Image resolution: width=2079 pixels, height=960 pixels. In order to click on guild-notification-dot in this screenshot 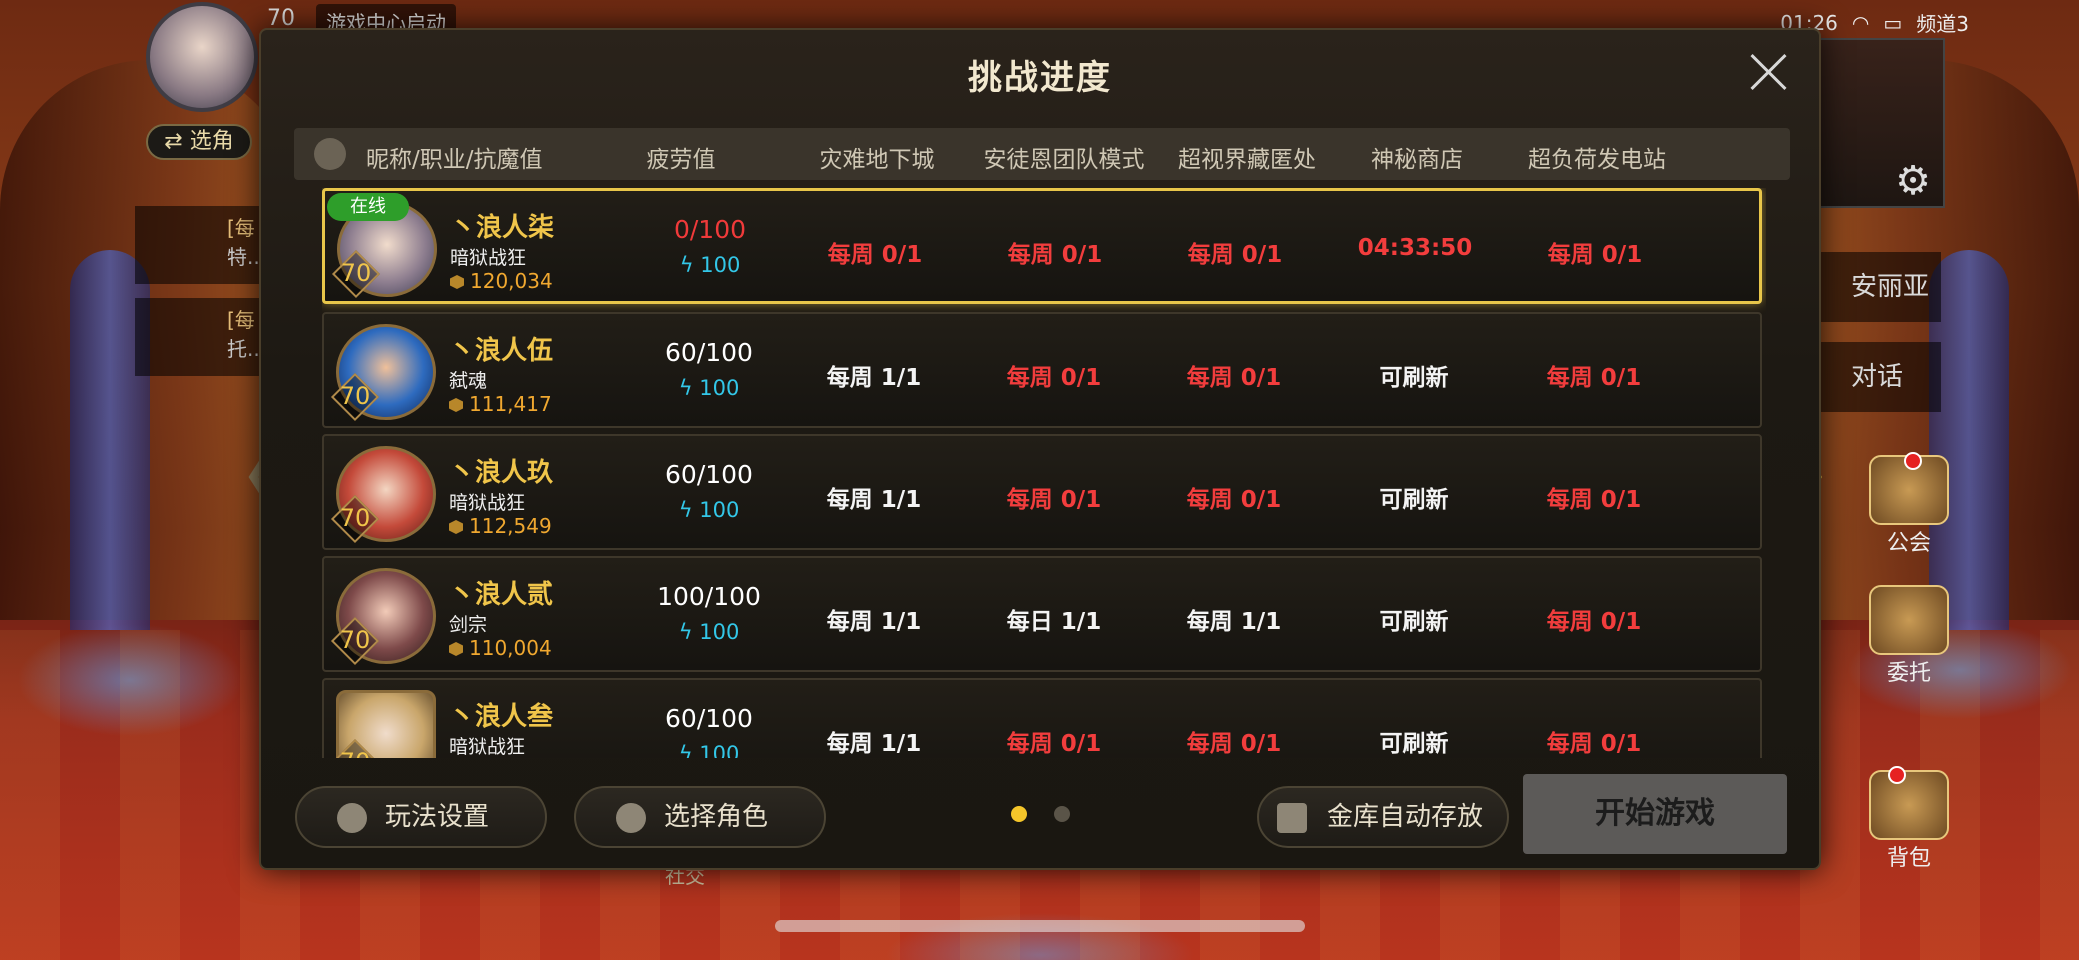, I will do `click(1913, 461)`.